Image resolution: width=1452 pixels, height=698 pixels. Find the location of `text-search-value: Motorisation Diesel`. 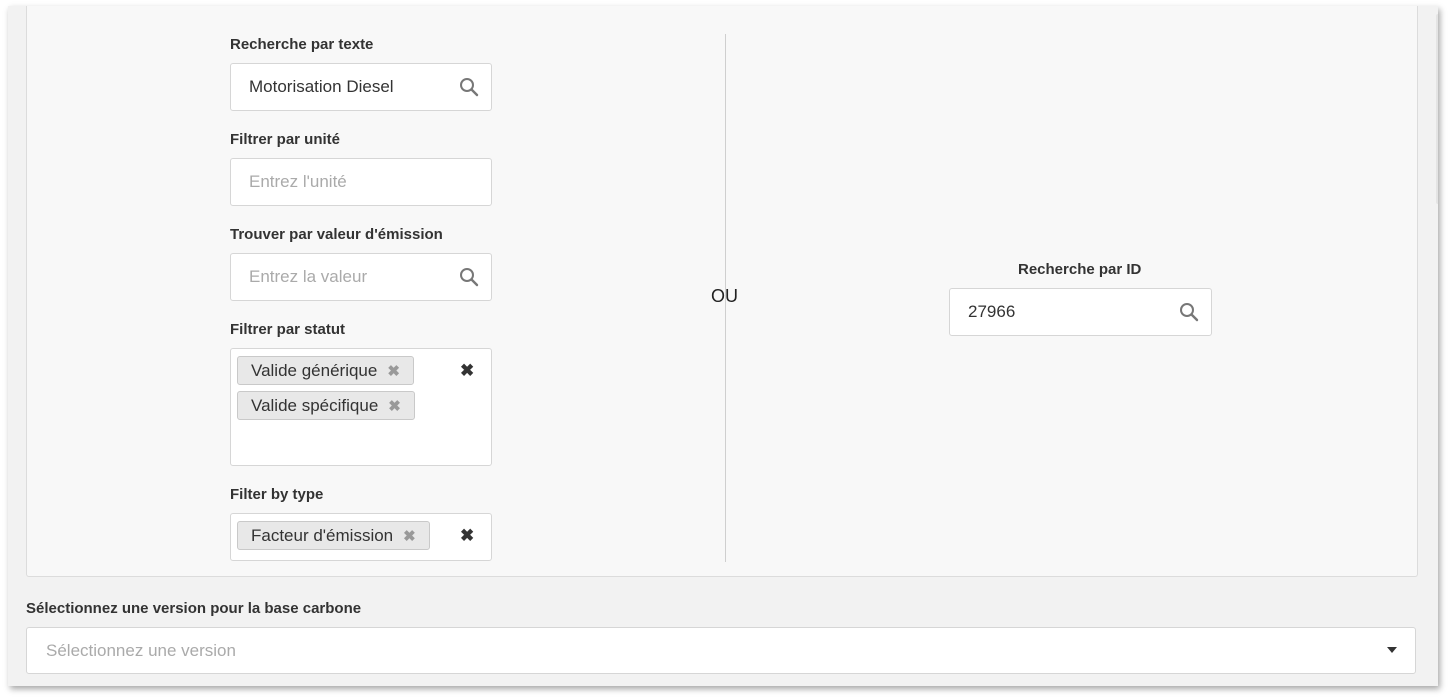

text-search-value: Motorisation Diesel is located at coordinates (321, 86).